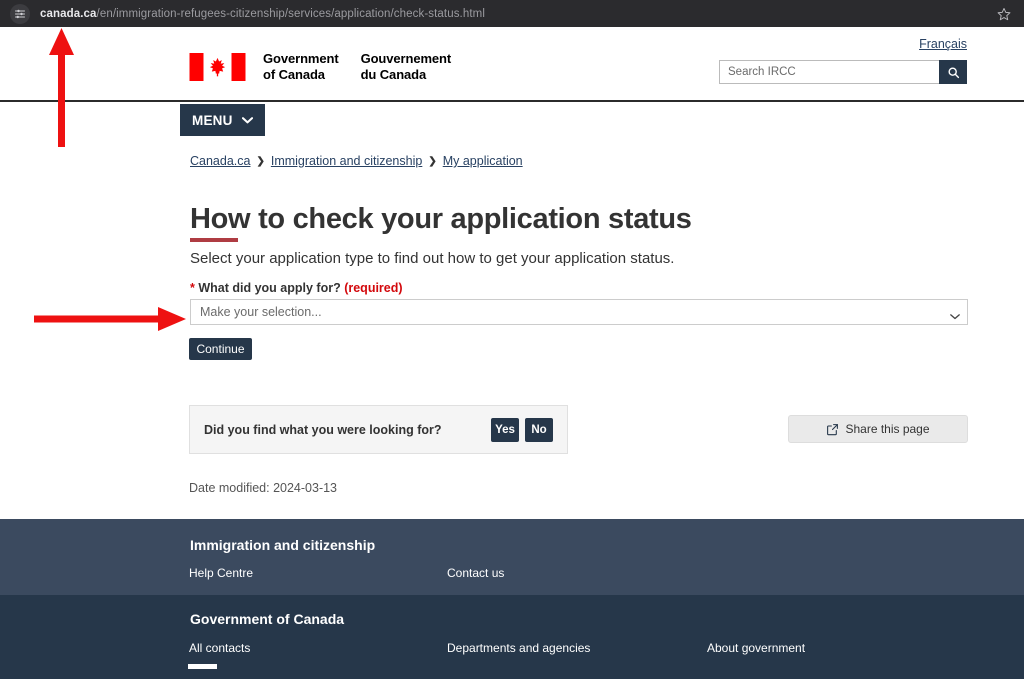 This screenshot has height=679, width=1024. I want to click on wordmark-english: Government of Canada, so click(301, 66).